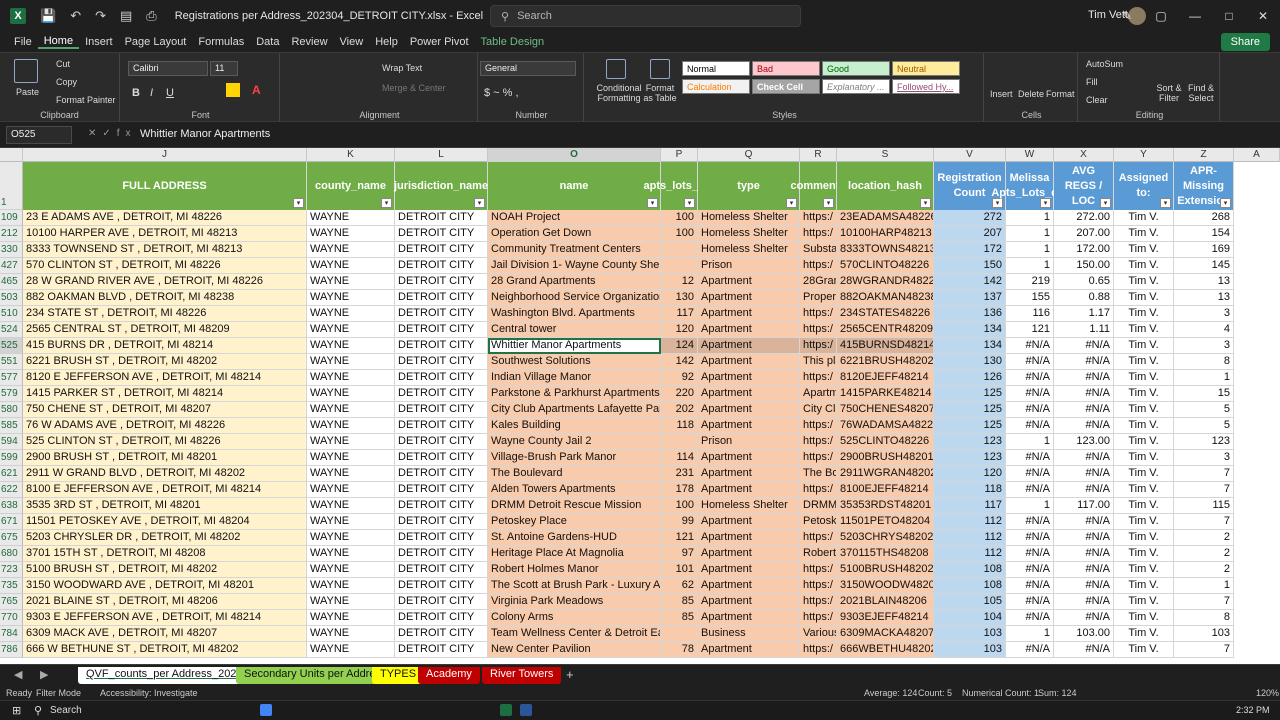 The image size is (1280, 720). I want to click on paste-button: Paste, so click(27, 92).